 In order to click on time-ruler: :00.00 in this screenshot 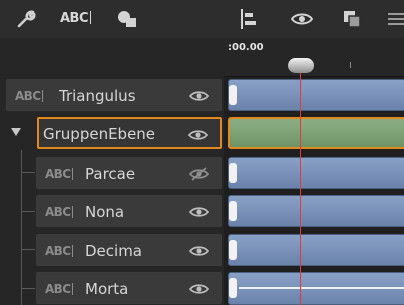, I will do `click(314, 57)`.